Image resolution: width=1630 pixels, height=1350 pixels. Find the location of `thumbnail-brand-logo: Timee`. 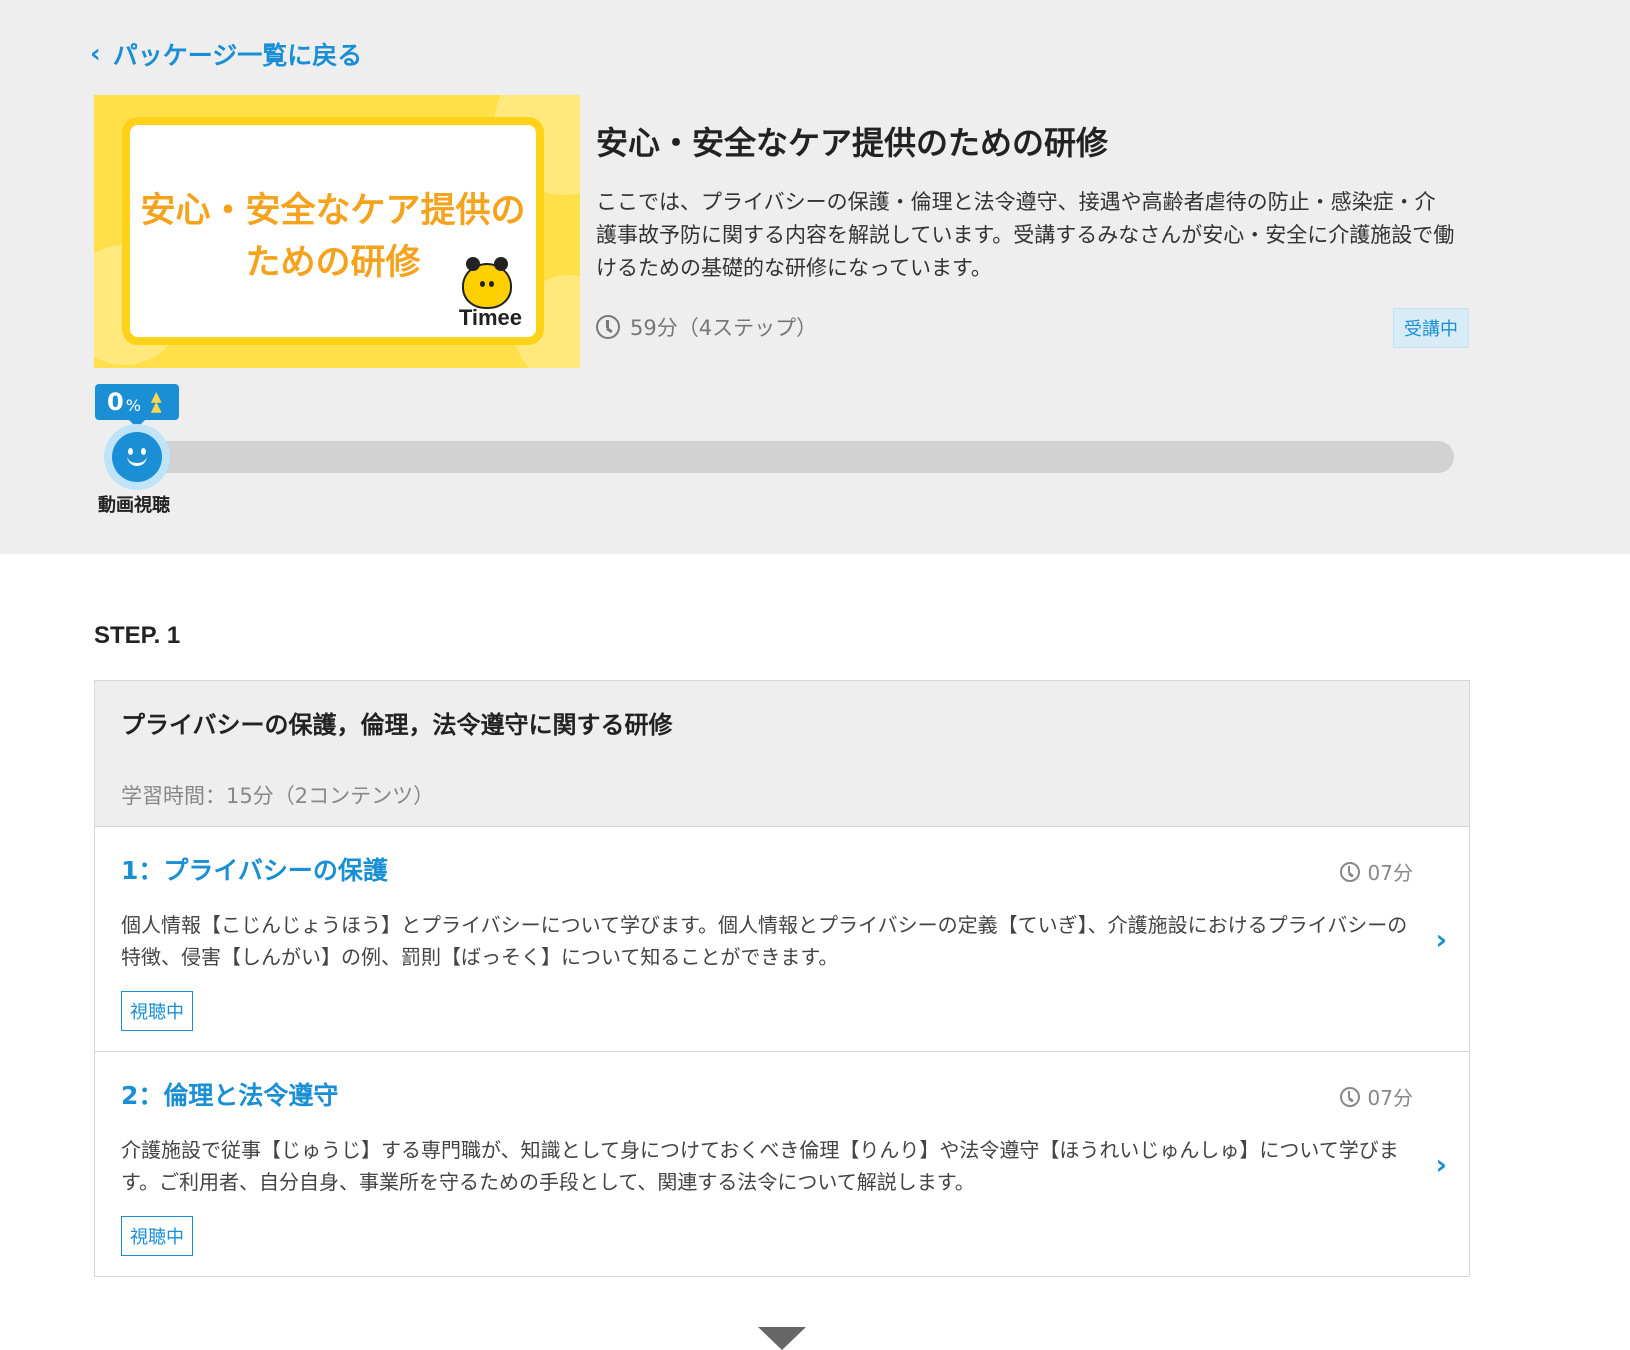

thumbnail-brand-logo: Timee is located at coordinates (490, 317).